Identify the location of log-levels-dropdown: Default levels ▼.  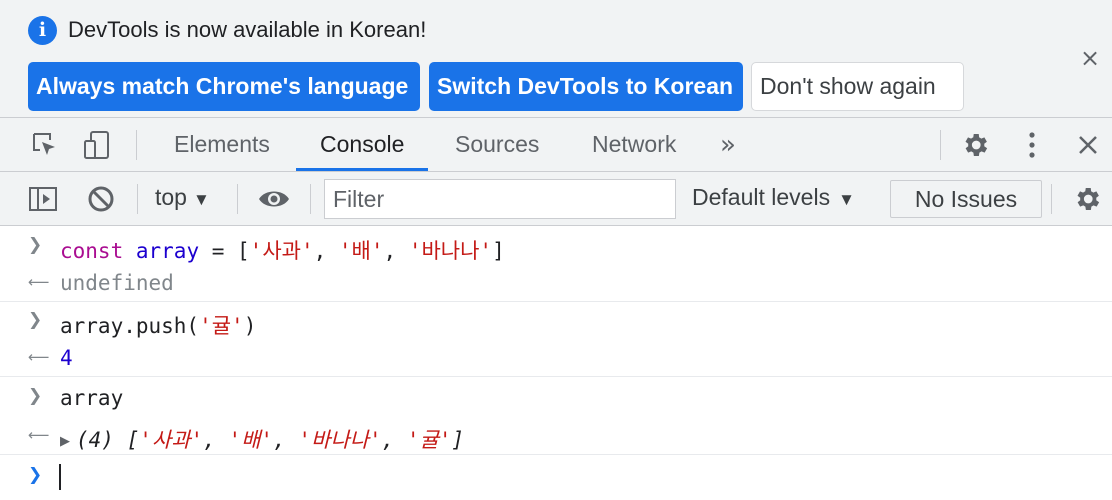
(773, 197).